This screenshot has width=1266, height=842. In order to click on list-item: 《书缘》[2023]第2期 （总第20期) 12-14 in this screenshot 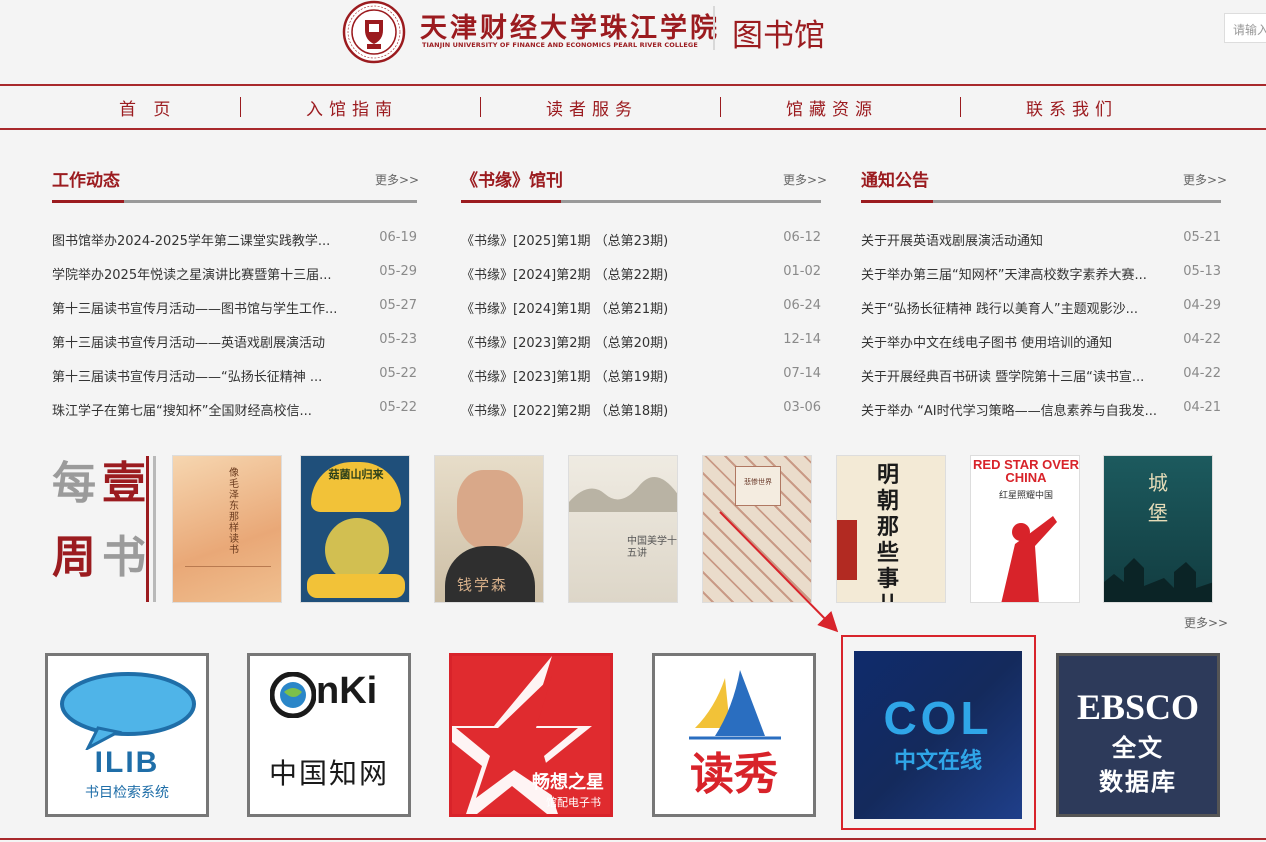, I will do `click(641, 342)`.